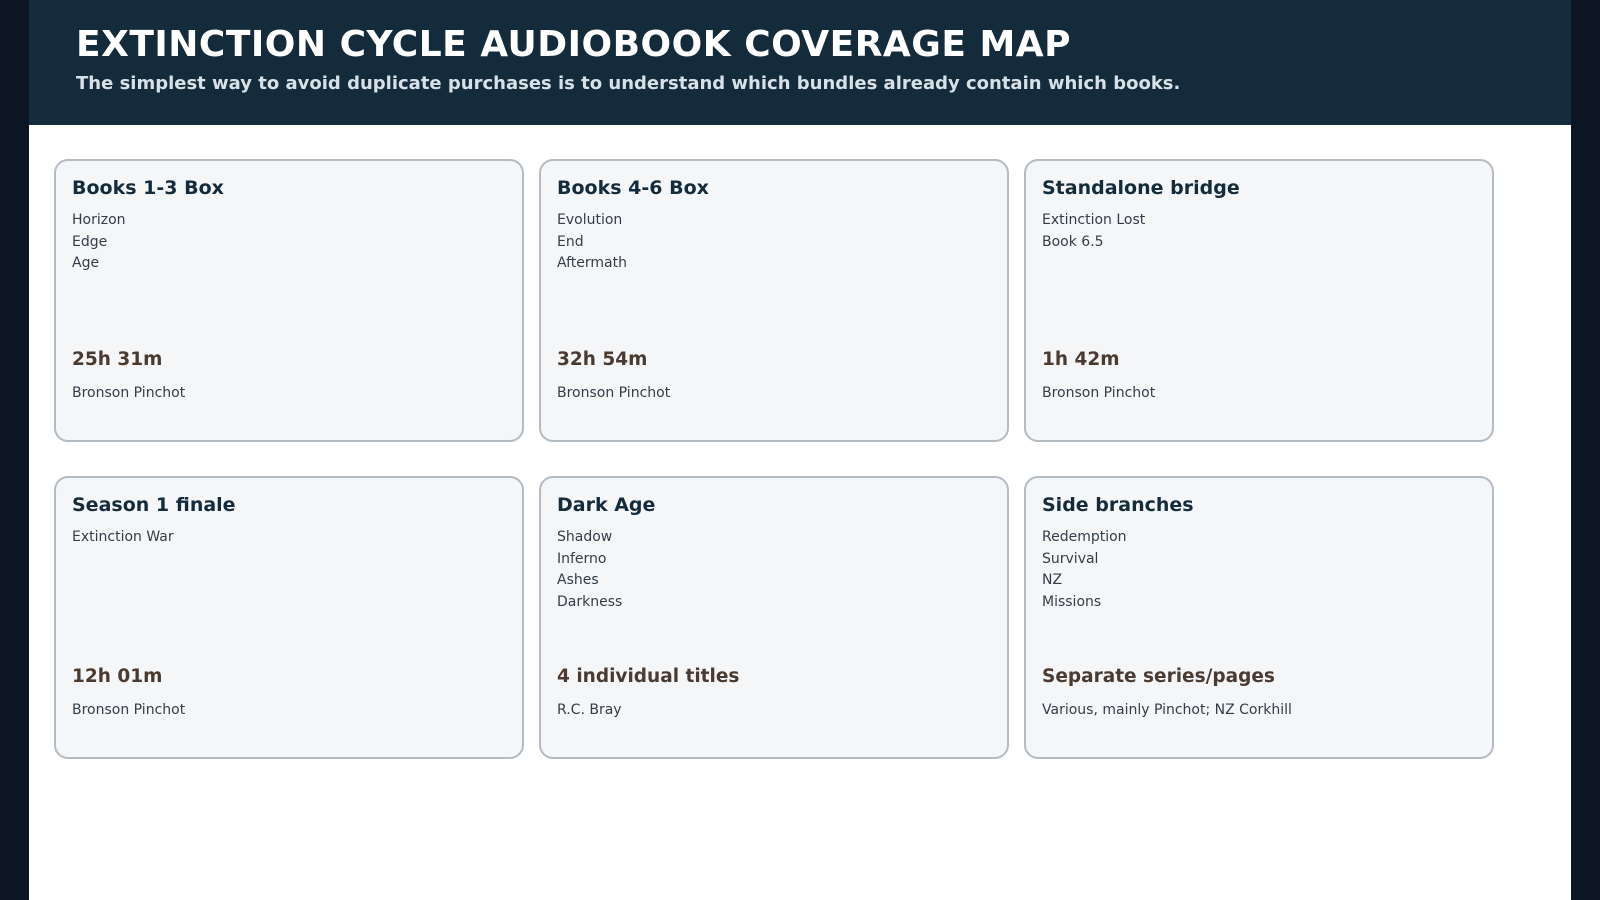  I want to click on book-item: Extinction Lost, so click(1094, 220).